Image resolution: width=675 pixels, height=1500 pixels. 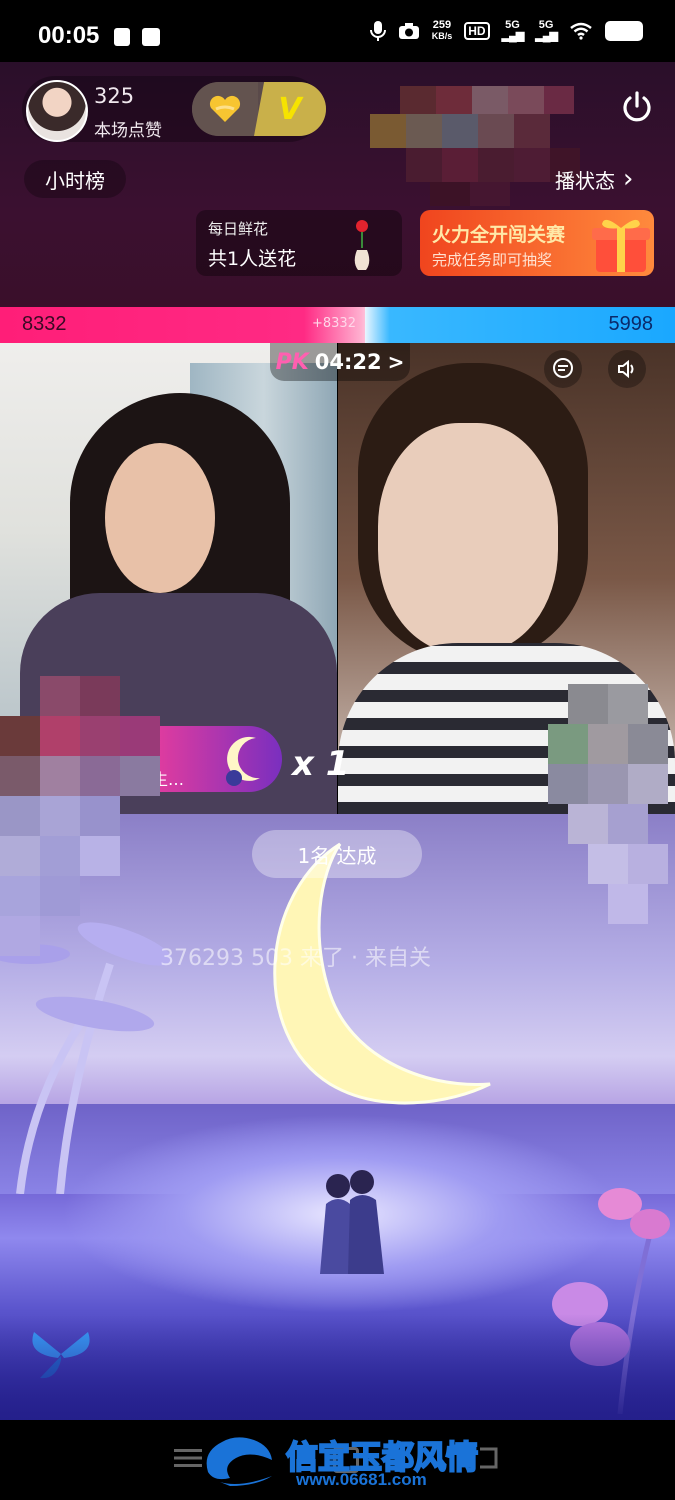 What do you see at coordinates (69, 35) in the screenshot?
I see `clock: 00:05` at bounding box center [69, 35].